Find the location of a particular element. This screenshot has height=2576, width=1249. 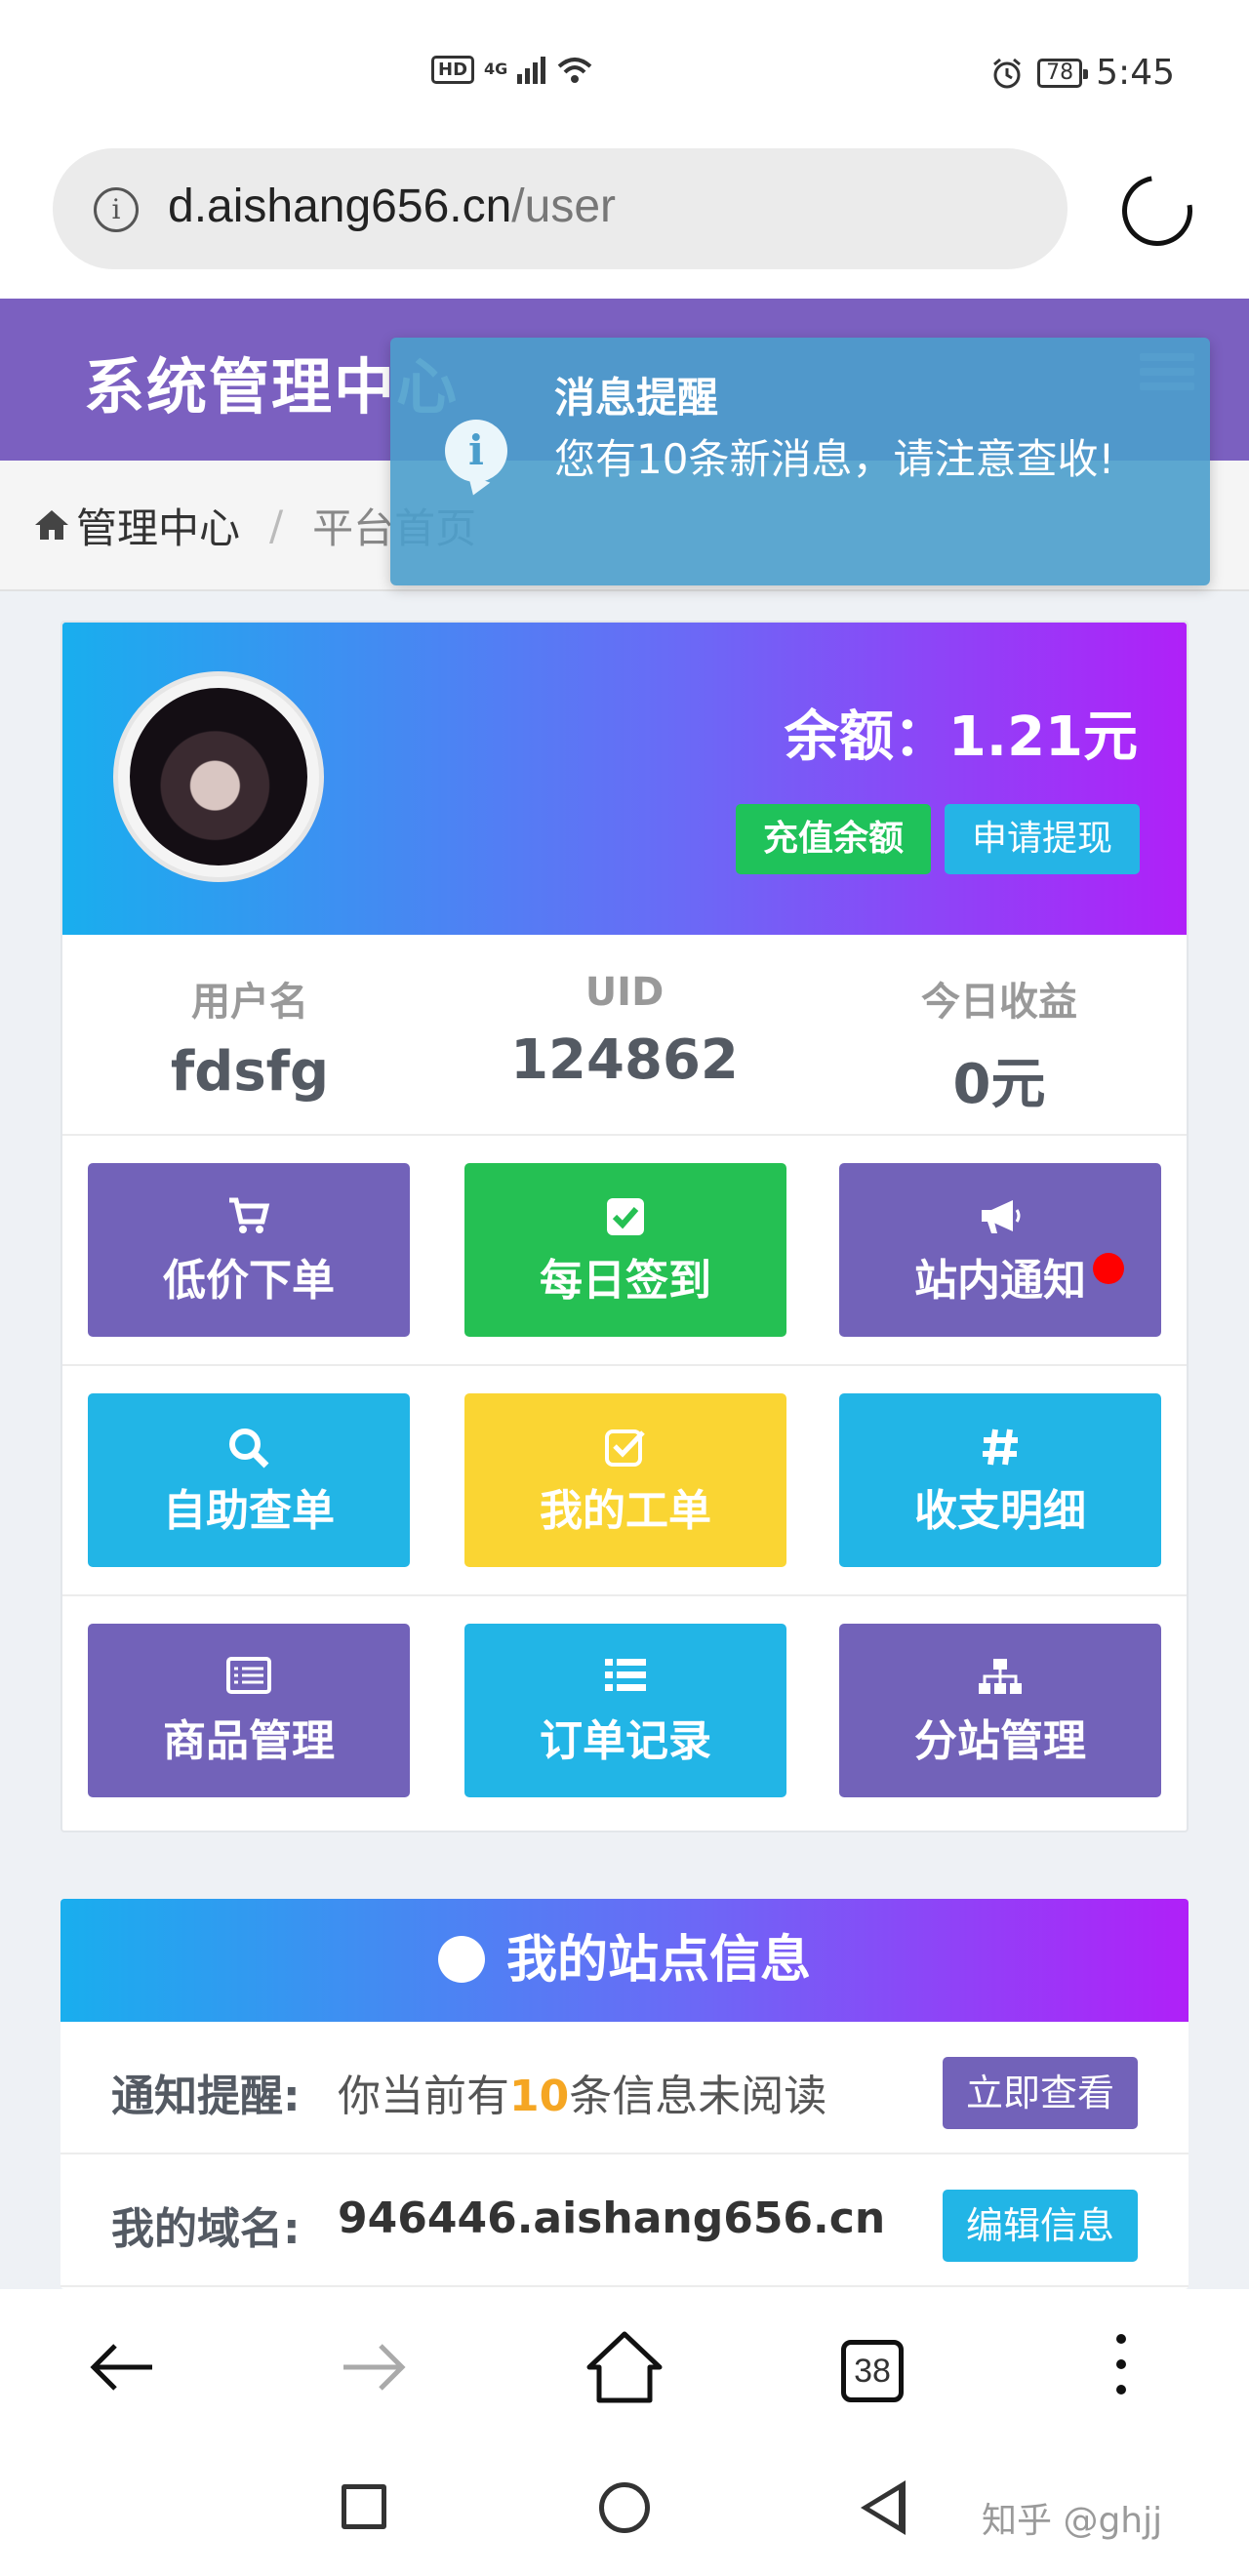

tile-income-expense: 收支明细 is located at coordinates (1000, 1480).